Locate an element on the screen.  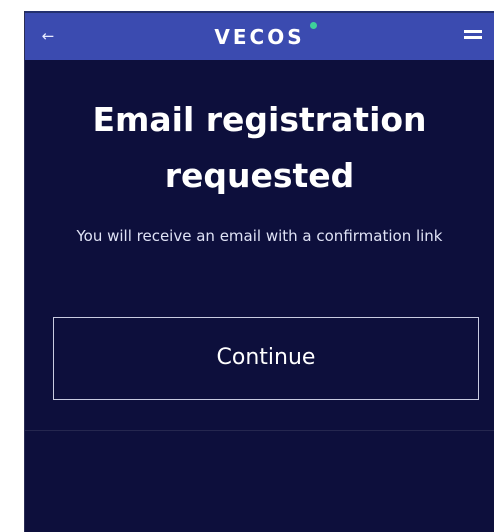
brand-logo: VECOS is located at coordinates (259, 36).